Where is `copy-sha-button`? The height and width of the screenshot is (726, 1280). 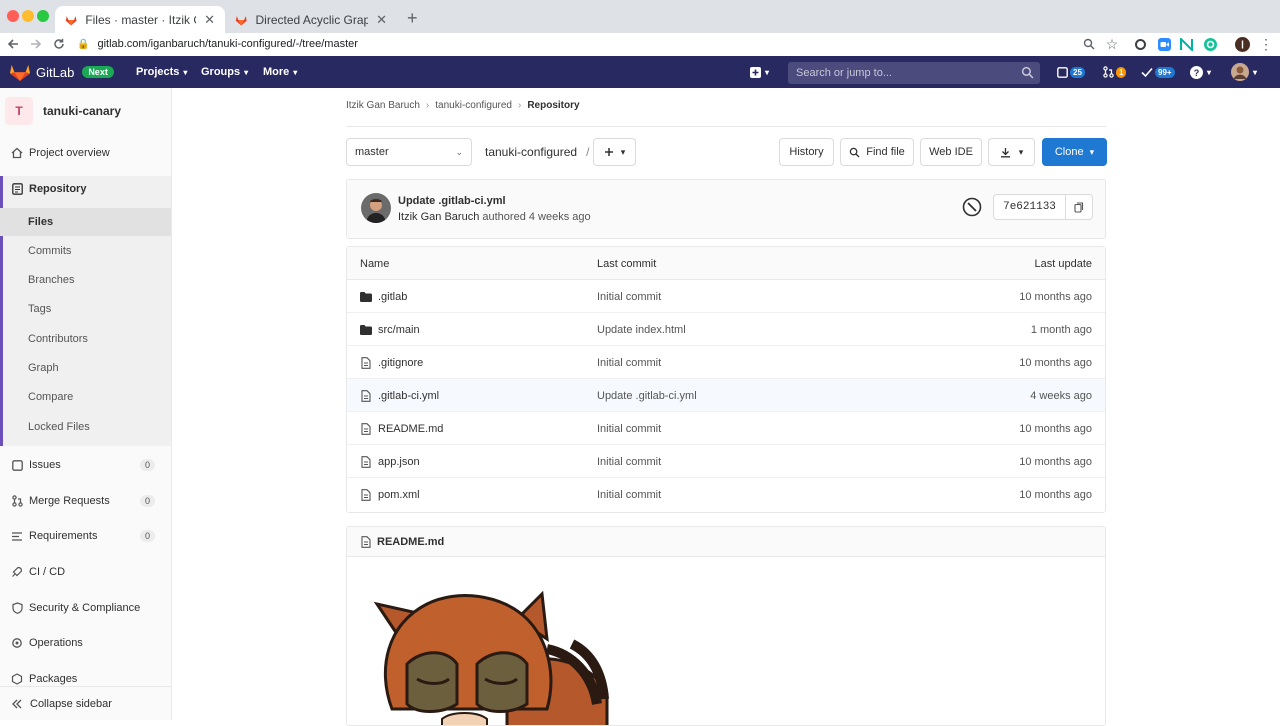 copy-sha-button is located at coordinates (1079, 207).